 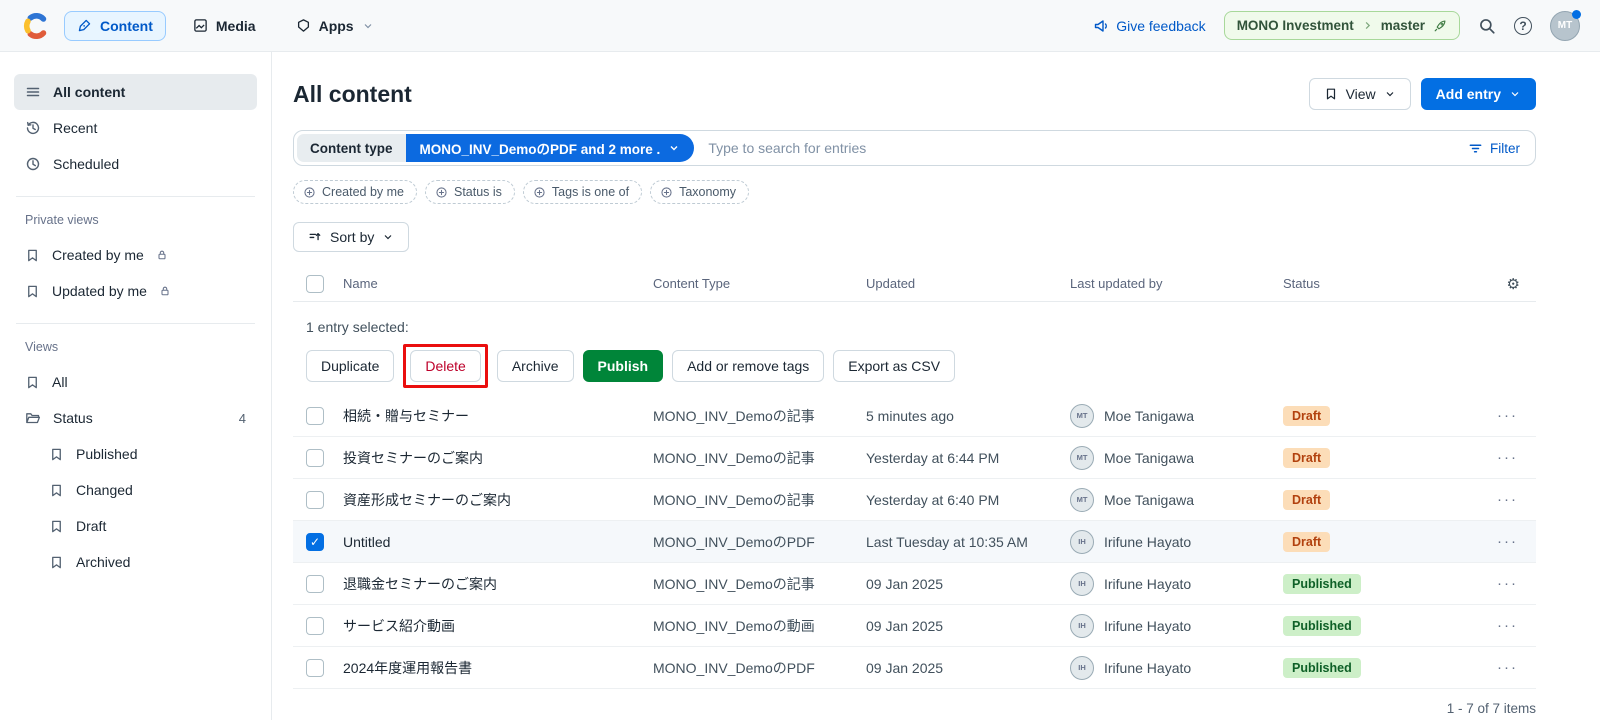 What do you see at coordinates (351, 148) in the screenshot?
I see `content-type-filter-label: Content type` at bounding box center [351, 148].